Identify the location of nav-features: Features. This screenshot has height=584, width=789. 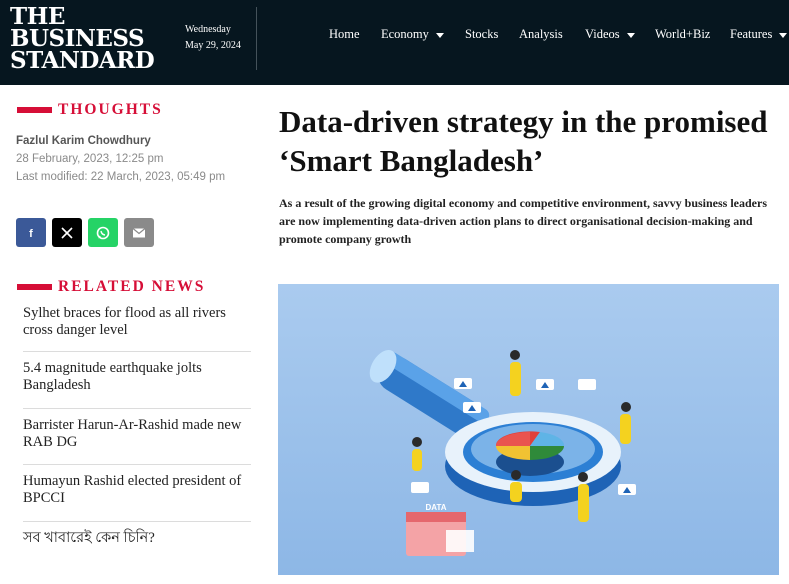
(759, 34).